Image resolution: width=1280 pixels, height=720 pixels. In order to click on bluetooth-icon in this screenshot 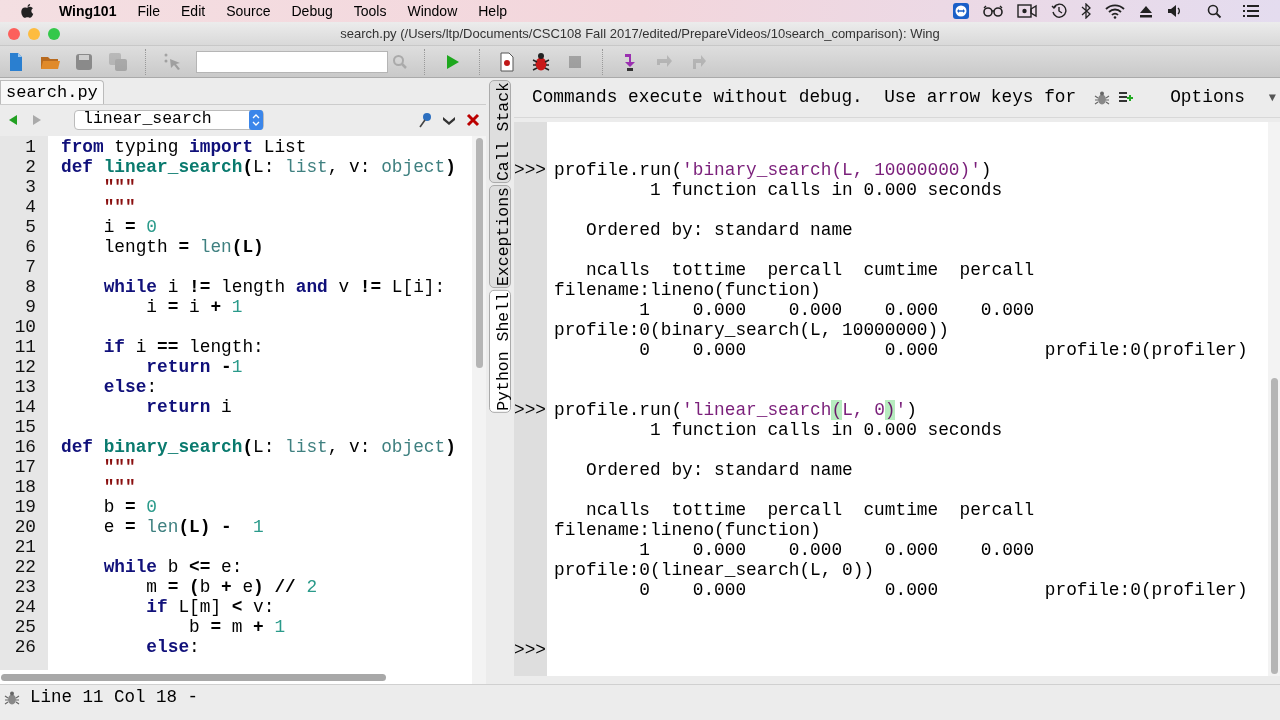, I will do `click(1086, 11)`.